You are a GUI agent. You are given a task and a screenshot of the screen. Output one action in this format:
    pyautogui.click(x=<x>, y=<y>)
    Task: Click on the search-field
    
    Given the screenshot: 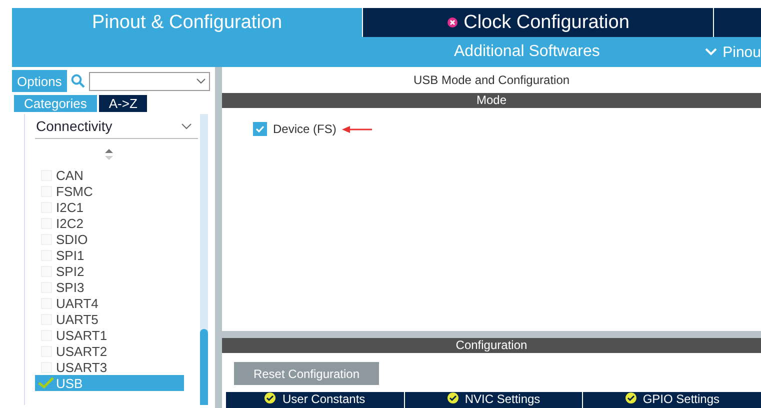 What is the action you would take?
    pyautogui.click(x=149, y=81)
    